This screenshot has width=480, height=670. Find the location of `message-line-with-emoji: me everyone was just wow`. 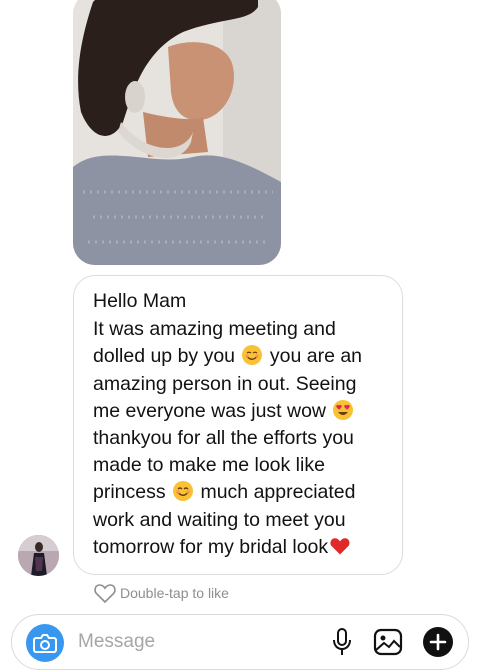

message-line-with-emoji: me everyone was just wow is located at coordinates (240, 411).